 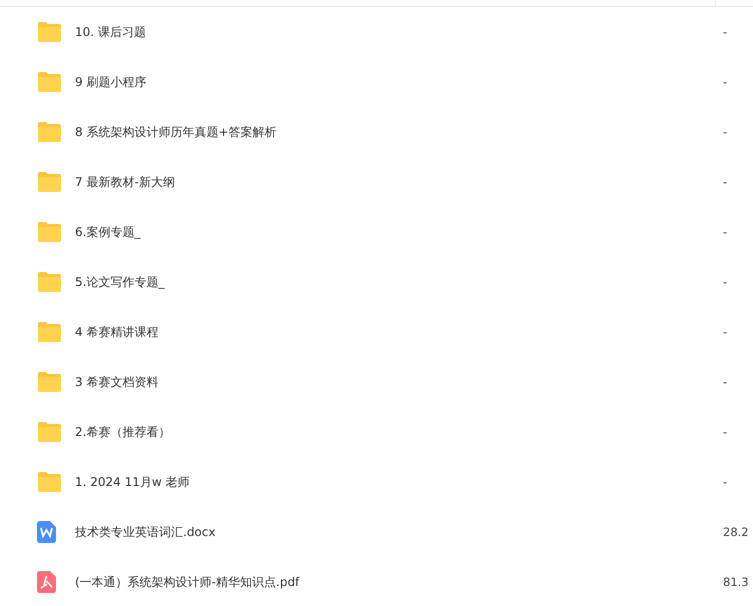 I want to click on file-name: 技术类专业英语词汇.docx, so click(x=399, y=532).